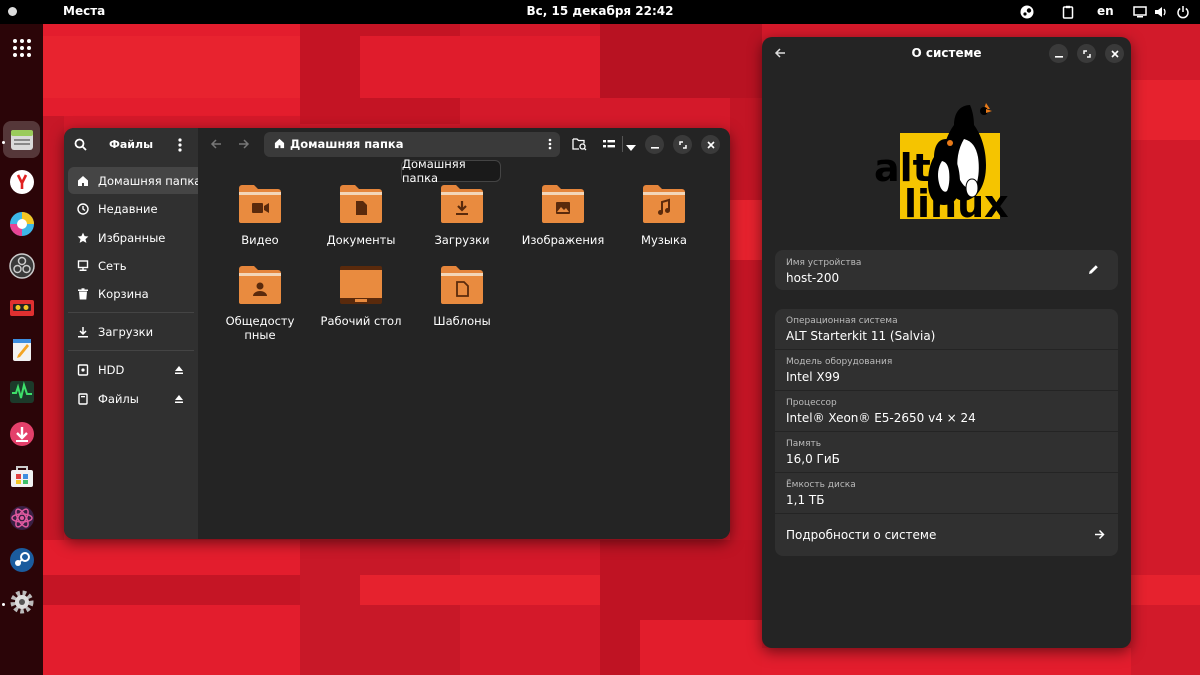 The height and width of the screenshot is (675, 1200). Describe the element at coordinates (462, 204) in the screenshot. I see `downloads-folder-icon` at that location.